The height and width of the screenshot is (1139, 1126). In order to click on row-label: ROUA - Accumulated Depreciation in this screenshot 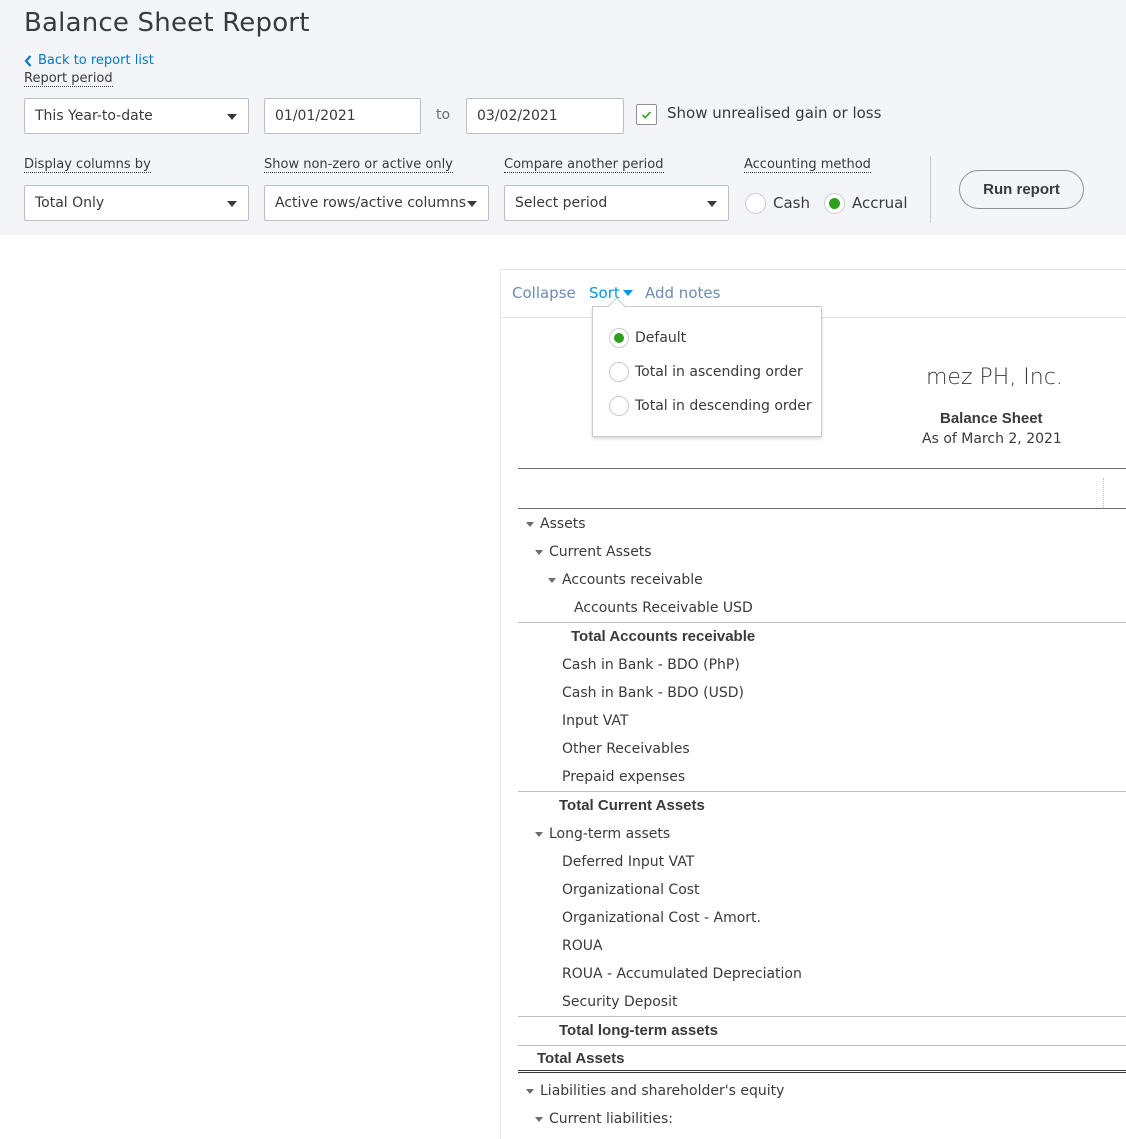, I will do `click(682, 974)`.